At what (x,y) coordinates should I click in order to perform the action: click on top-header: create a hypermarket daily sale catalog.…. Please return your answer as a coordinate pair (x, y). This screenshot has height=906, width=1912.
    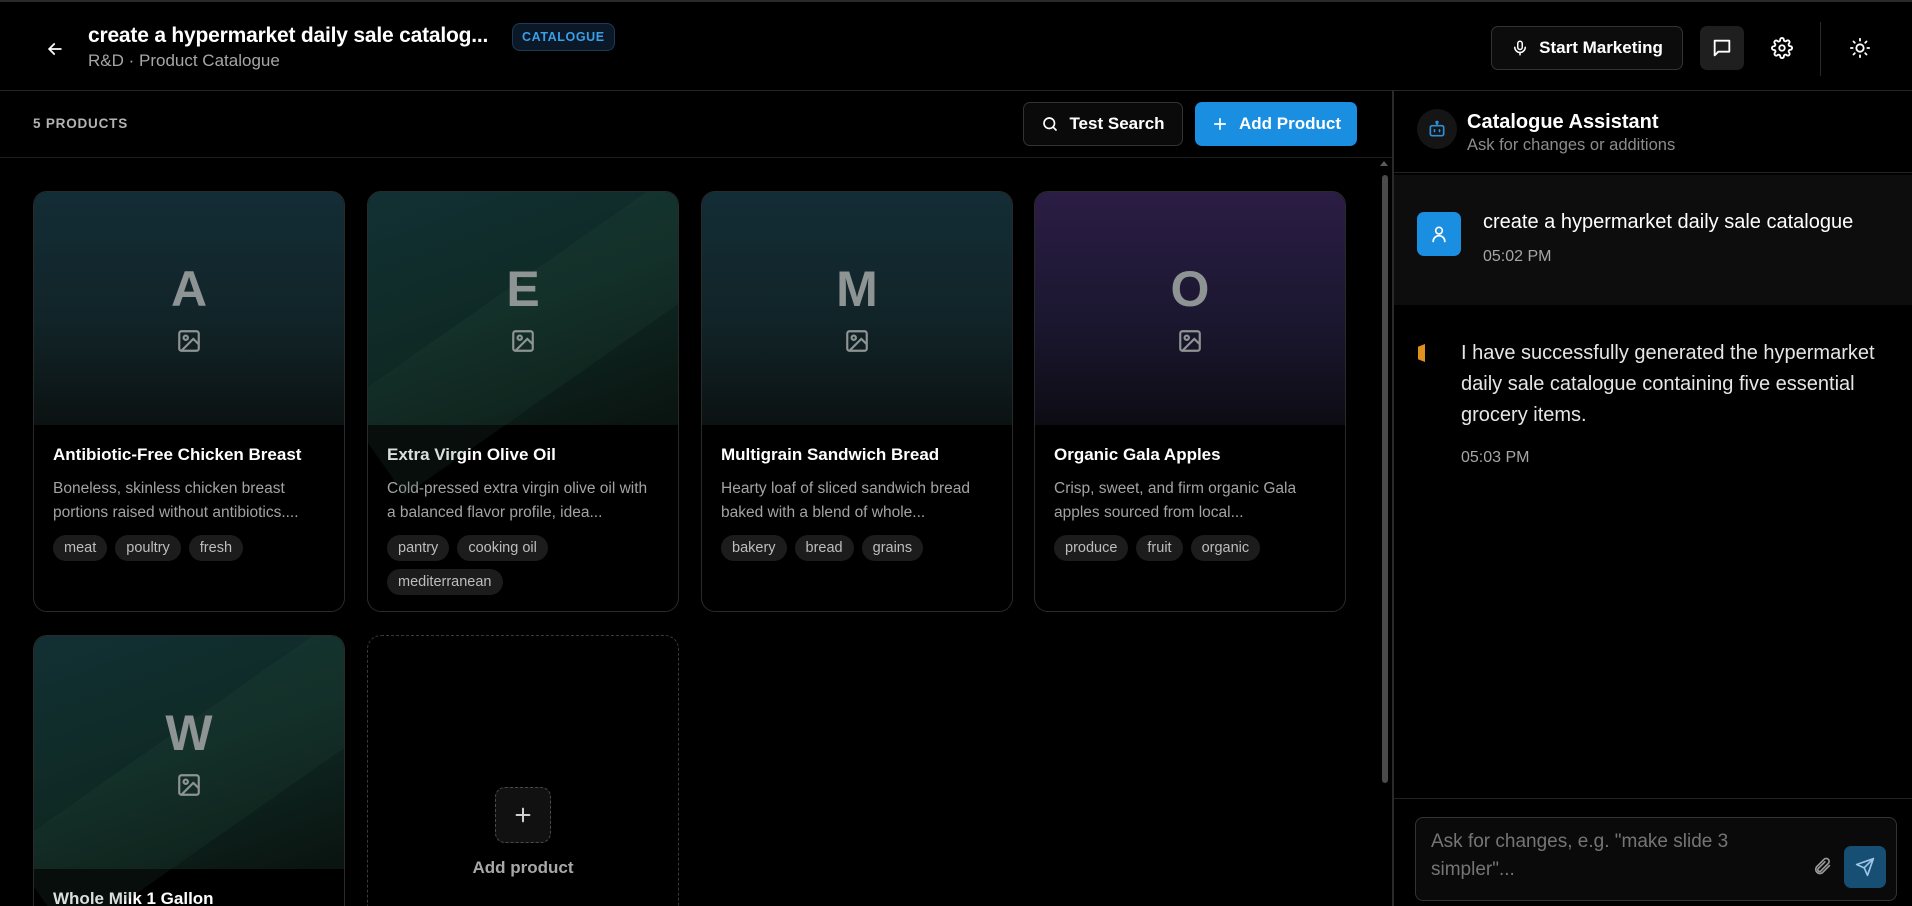
    Looking at the image, I should click on (956, 45).